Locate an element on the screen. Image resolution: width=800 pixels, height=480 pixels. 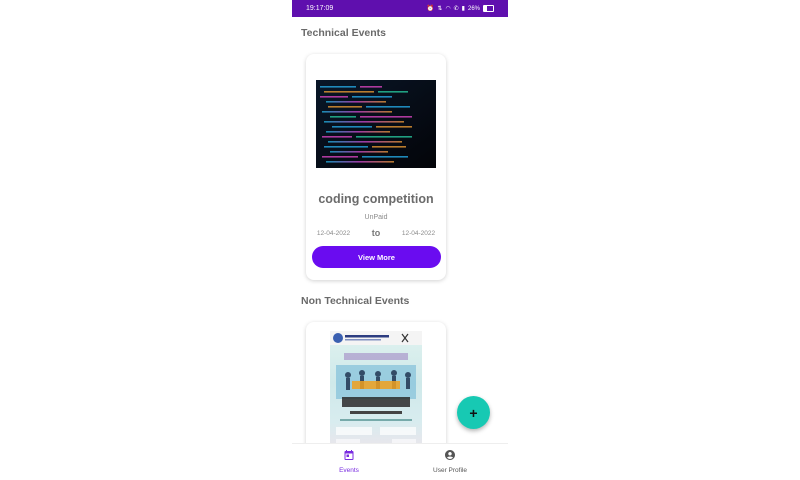
event-image-code is located at coordinates (376, 124).